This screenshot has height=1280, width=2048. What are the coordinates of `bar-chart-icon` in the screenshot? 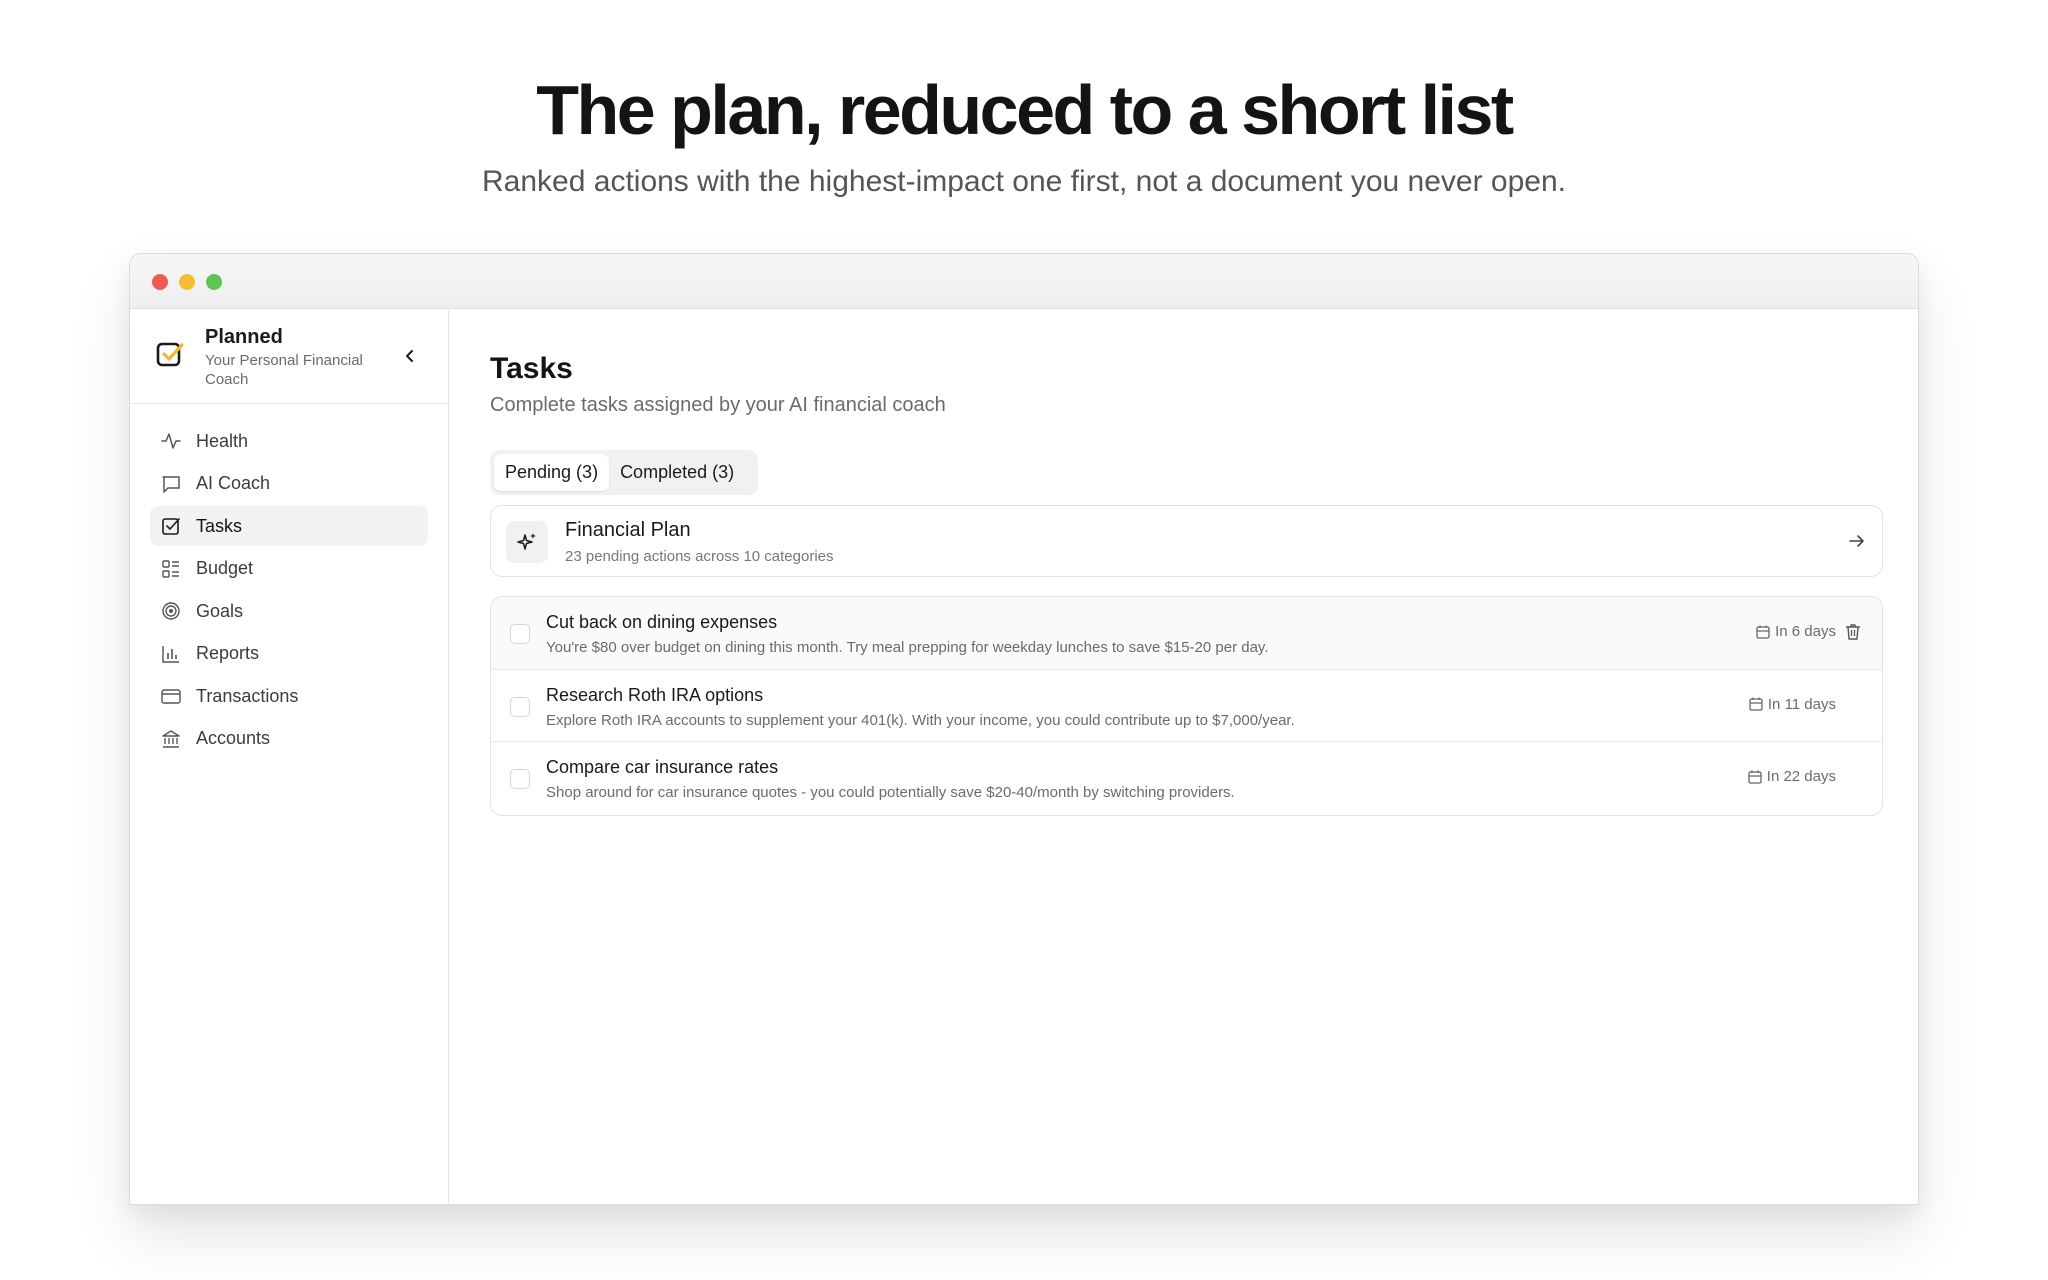 It's located at (171, 654).